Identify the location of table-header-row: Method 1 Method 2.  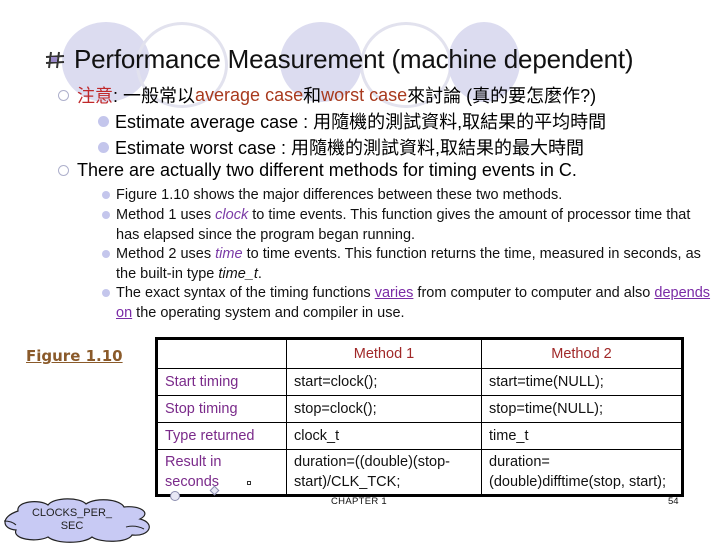
(419, 353).